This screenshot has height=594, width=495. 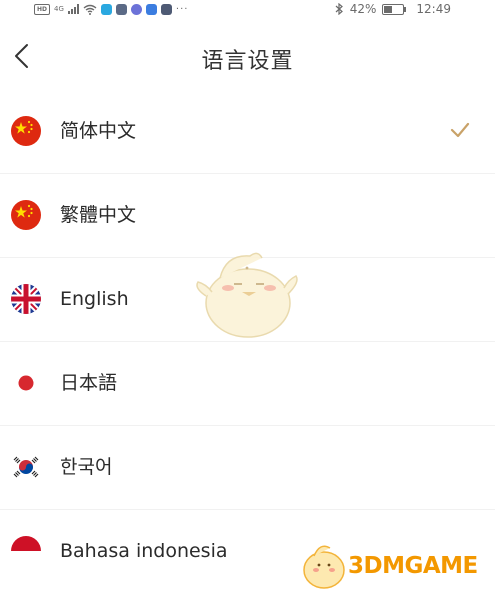 What do you see at coordinates (86, 467) in the screenshot?
I see `language-label: 한국어` at bounding box center [86, 467].